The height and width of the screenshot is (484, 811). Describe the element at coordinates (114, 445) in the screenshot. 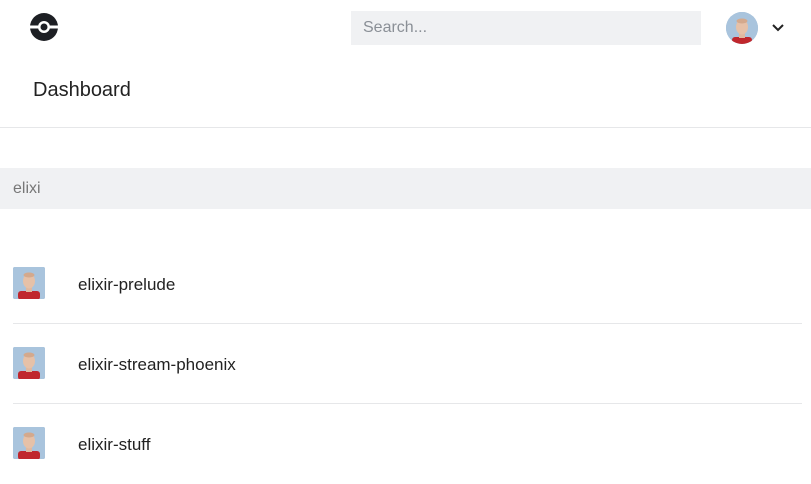

I see `repo-name: elixir-stuff` at that location.